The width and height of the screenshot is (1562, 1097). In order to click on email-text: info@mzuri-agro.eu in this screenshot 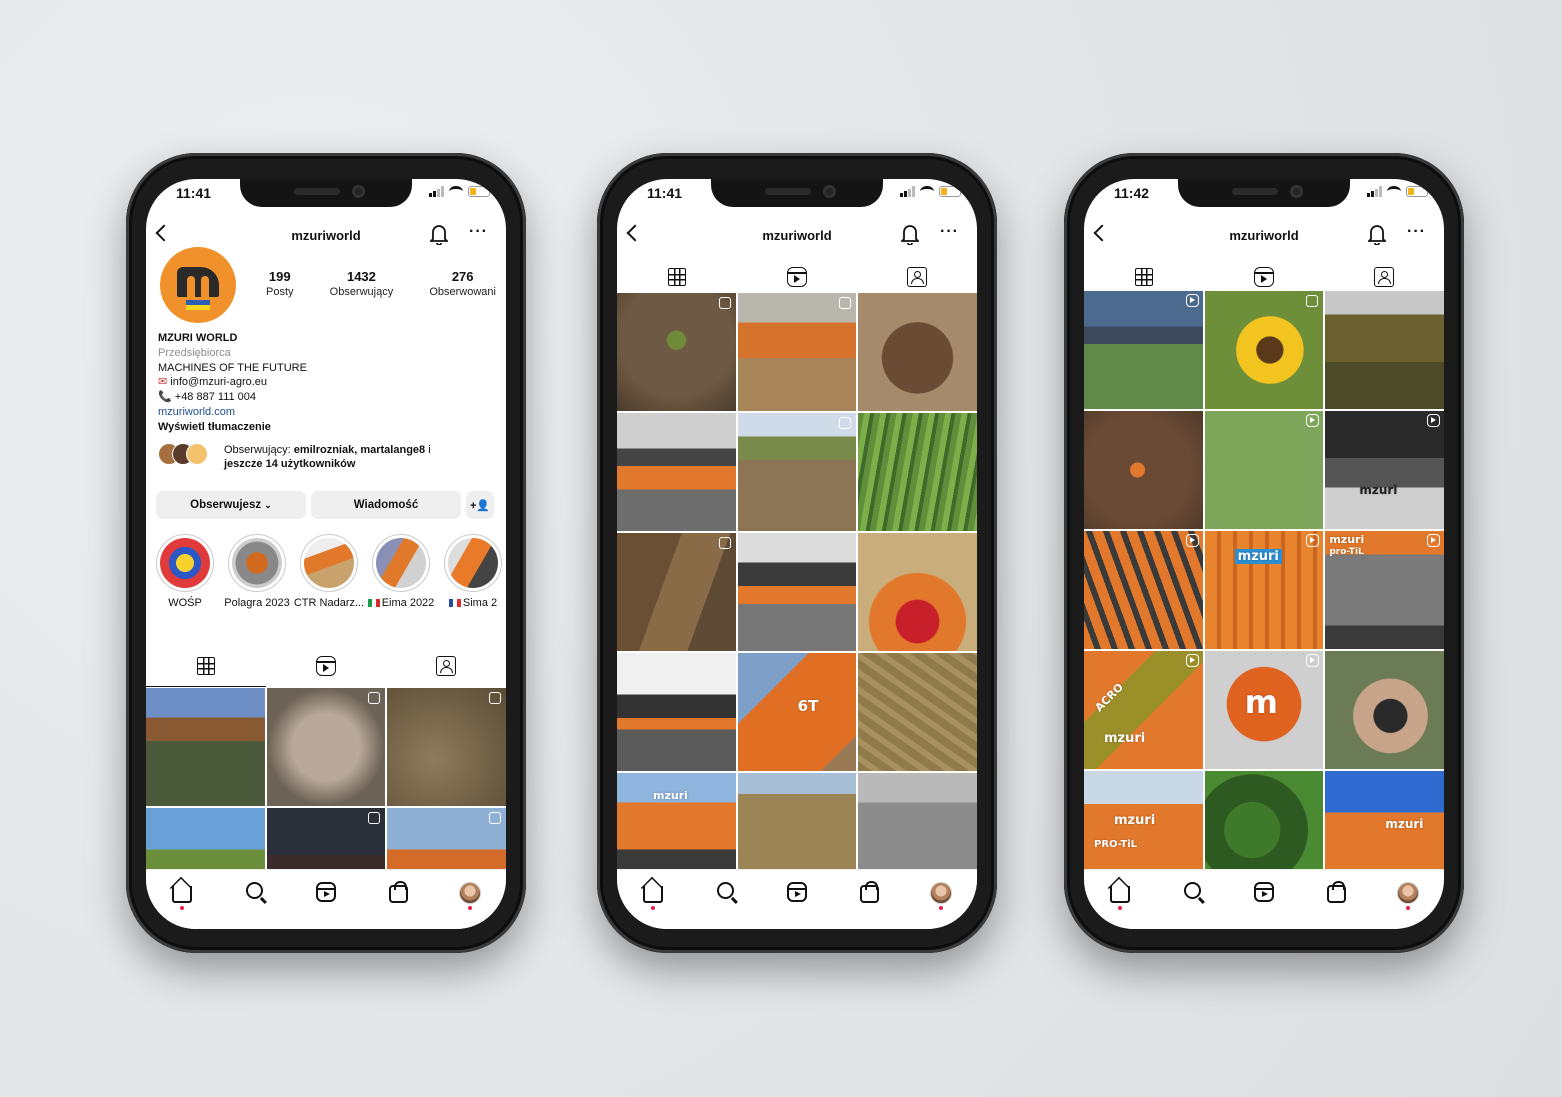, I will do `click(219, 382)`.